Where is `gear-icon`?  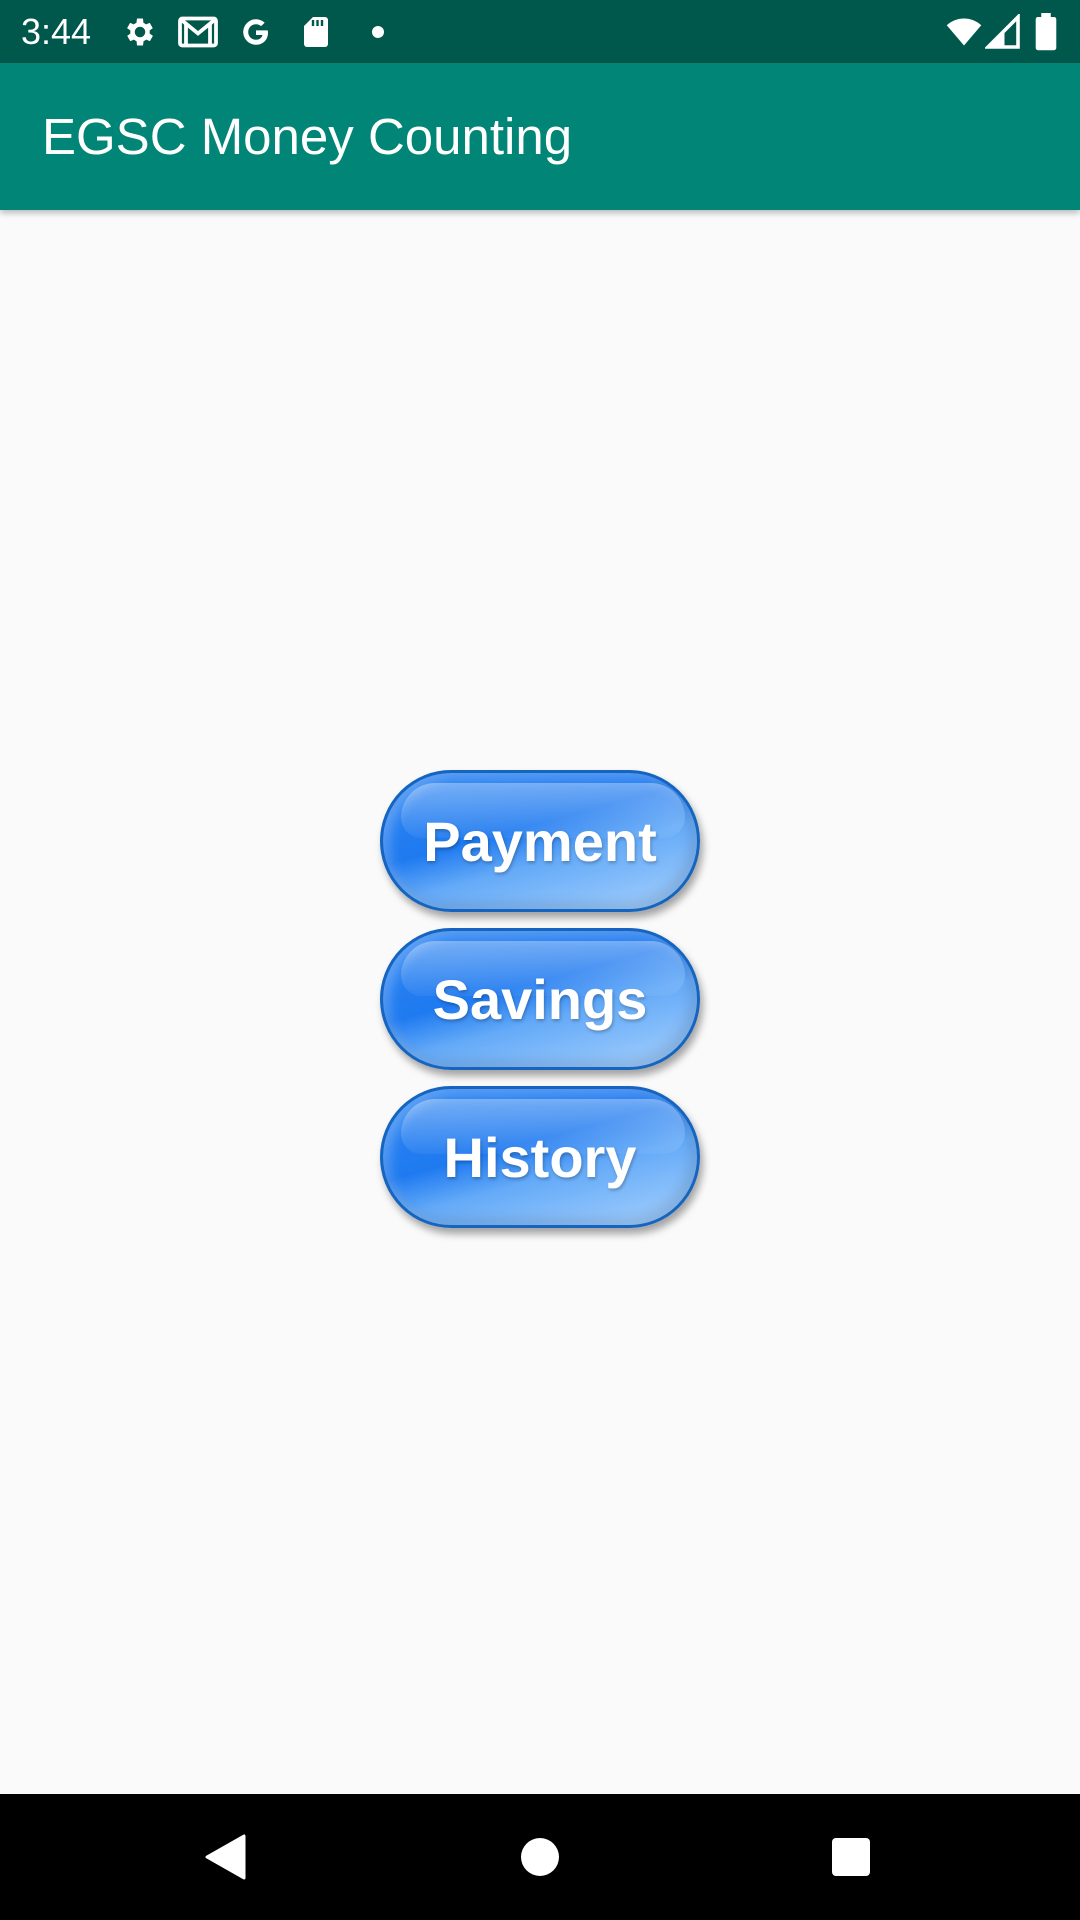 gear-icon is located at coordinates (140, 32).